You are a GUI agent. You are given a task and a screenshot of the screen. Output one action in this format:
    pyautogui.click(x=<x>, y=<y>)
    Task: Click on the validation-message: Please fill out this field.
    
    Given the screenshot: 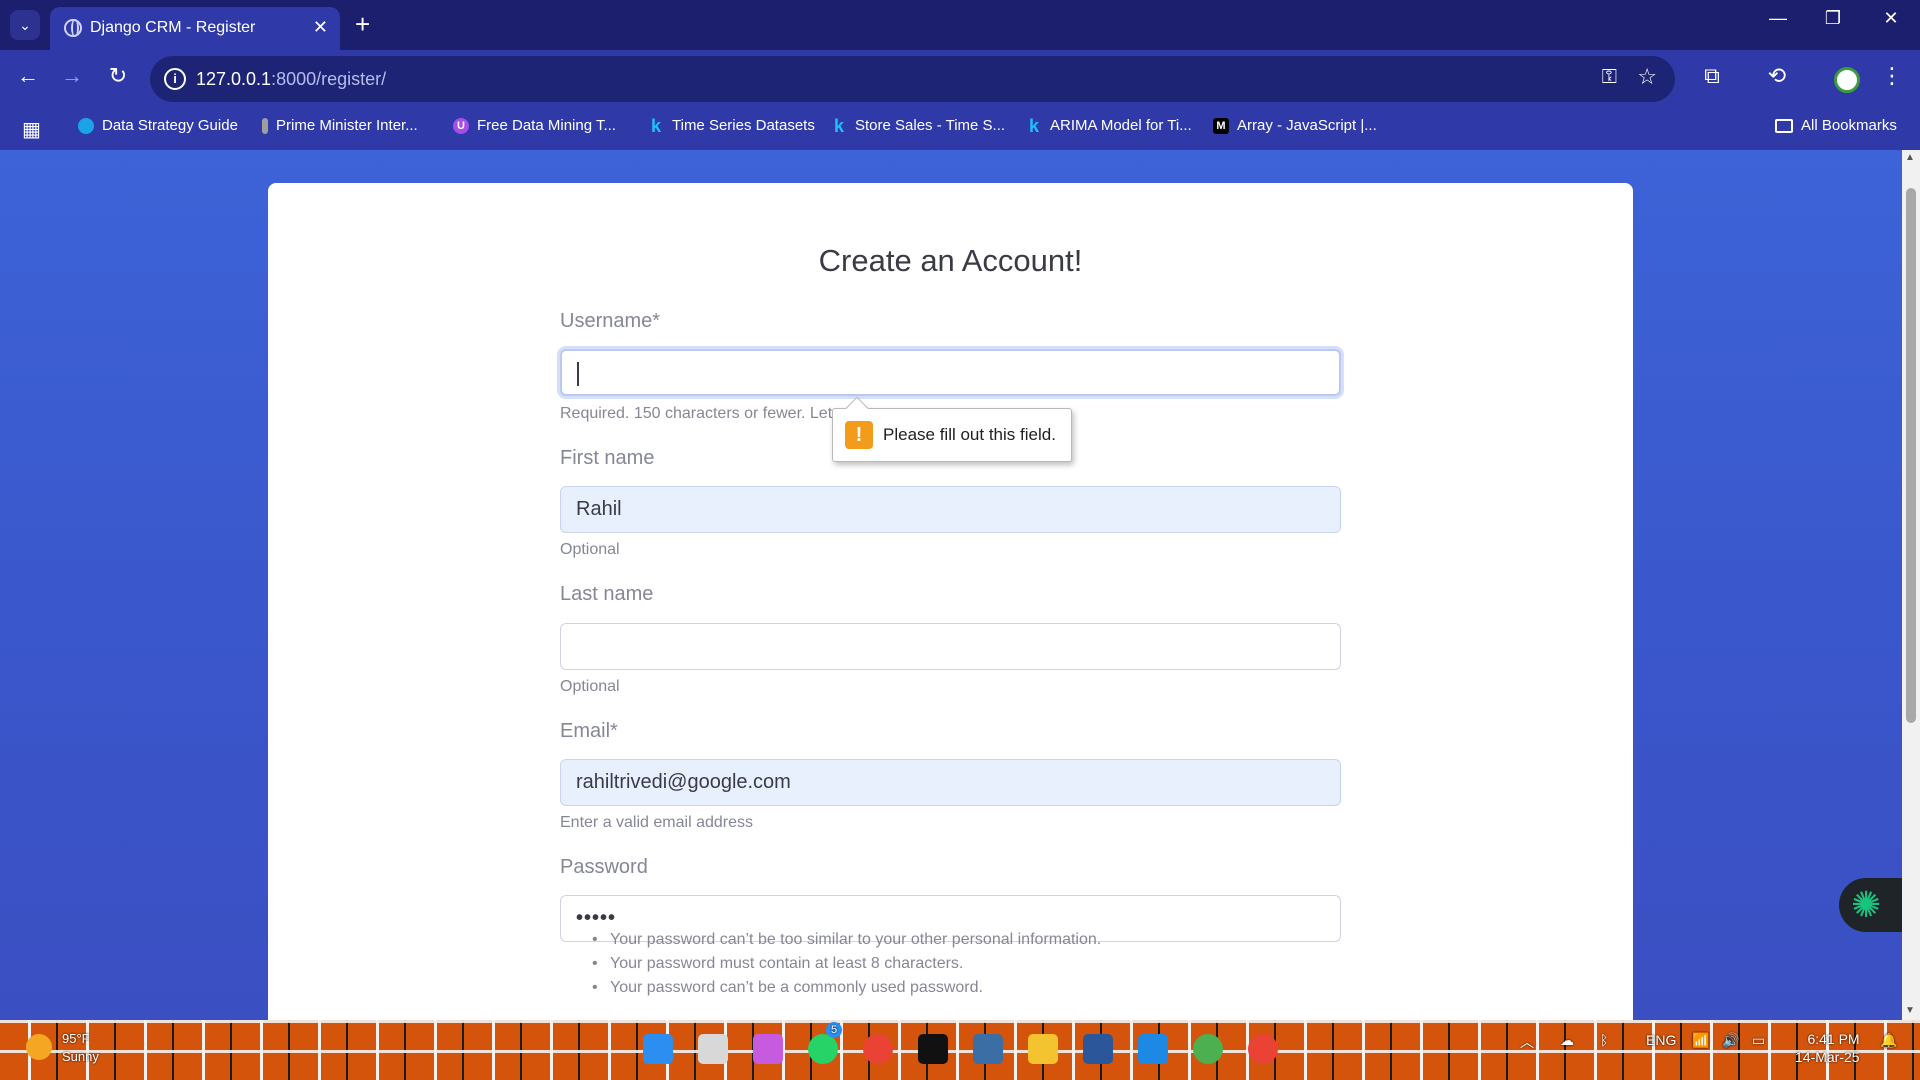 What is the action you would take?
    pyautogui.click(x=969, y=434)
    